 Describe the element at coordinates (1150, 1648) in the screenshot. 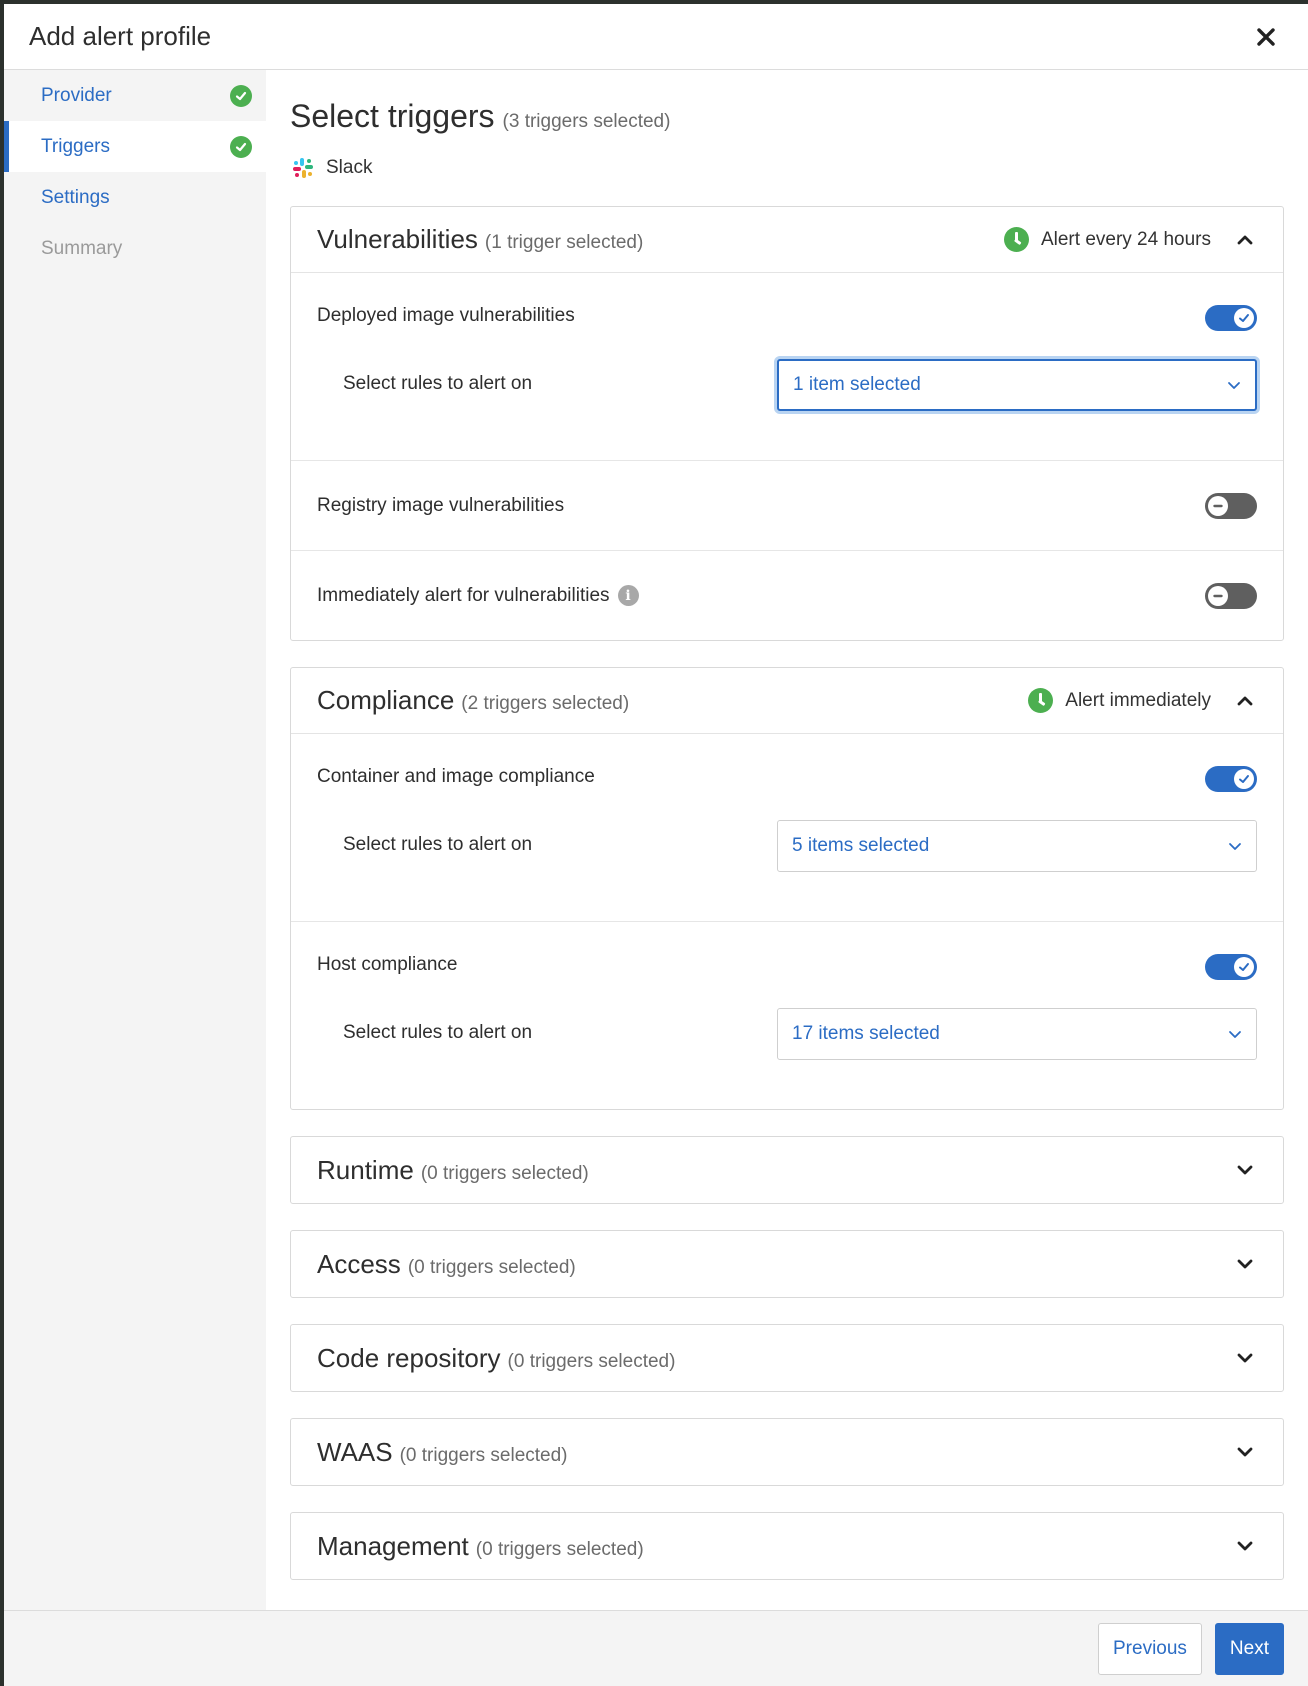

I see `previous-button: Previous` at that location.